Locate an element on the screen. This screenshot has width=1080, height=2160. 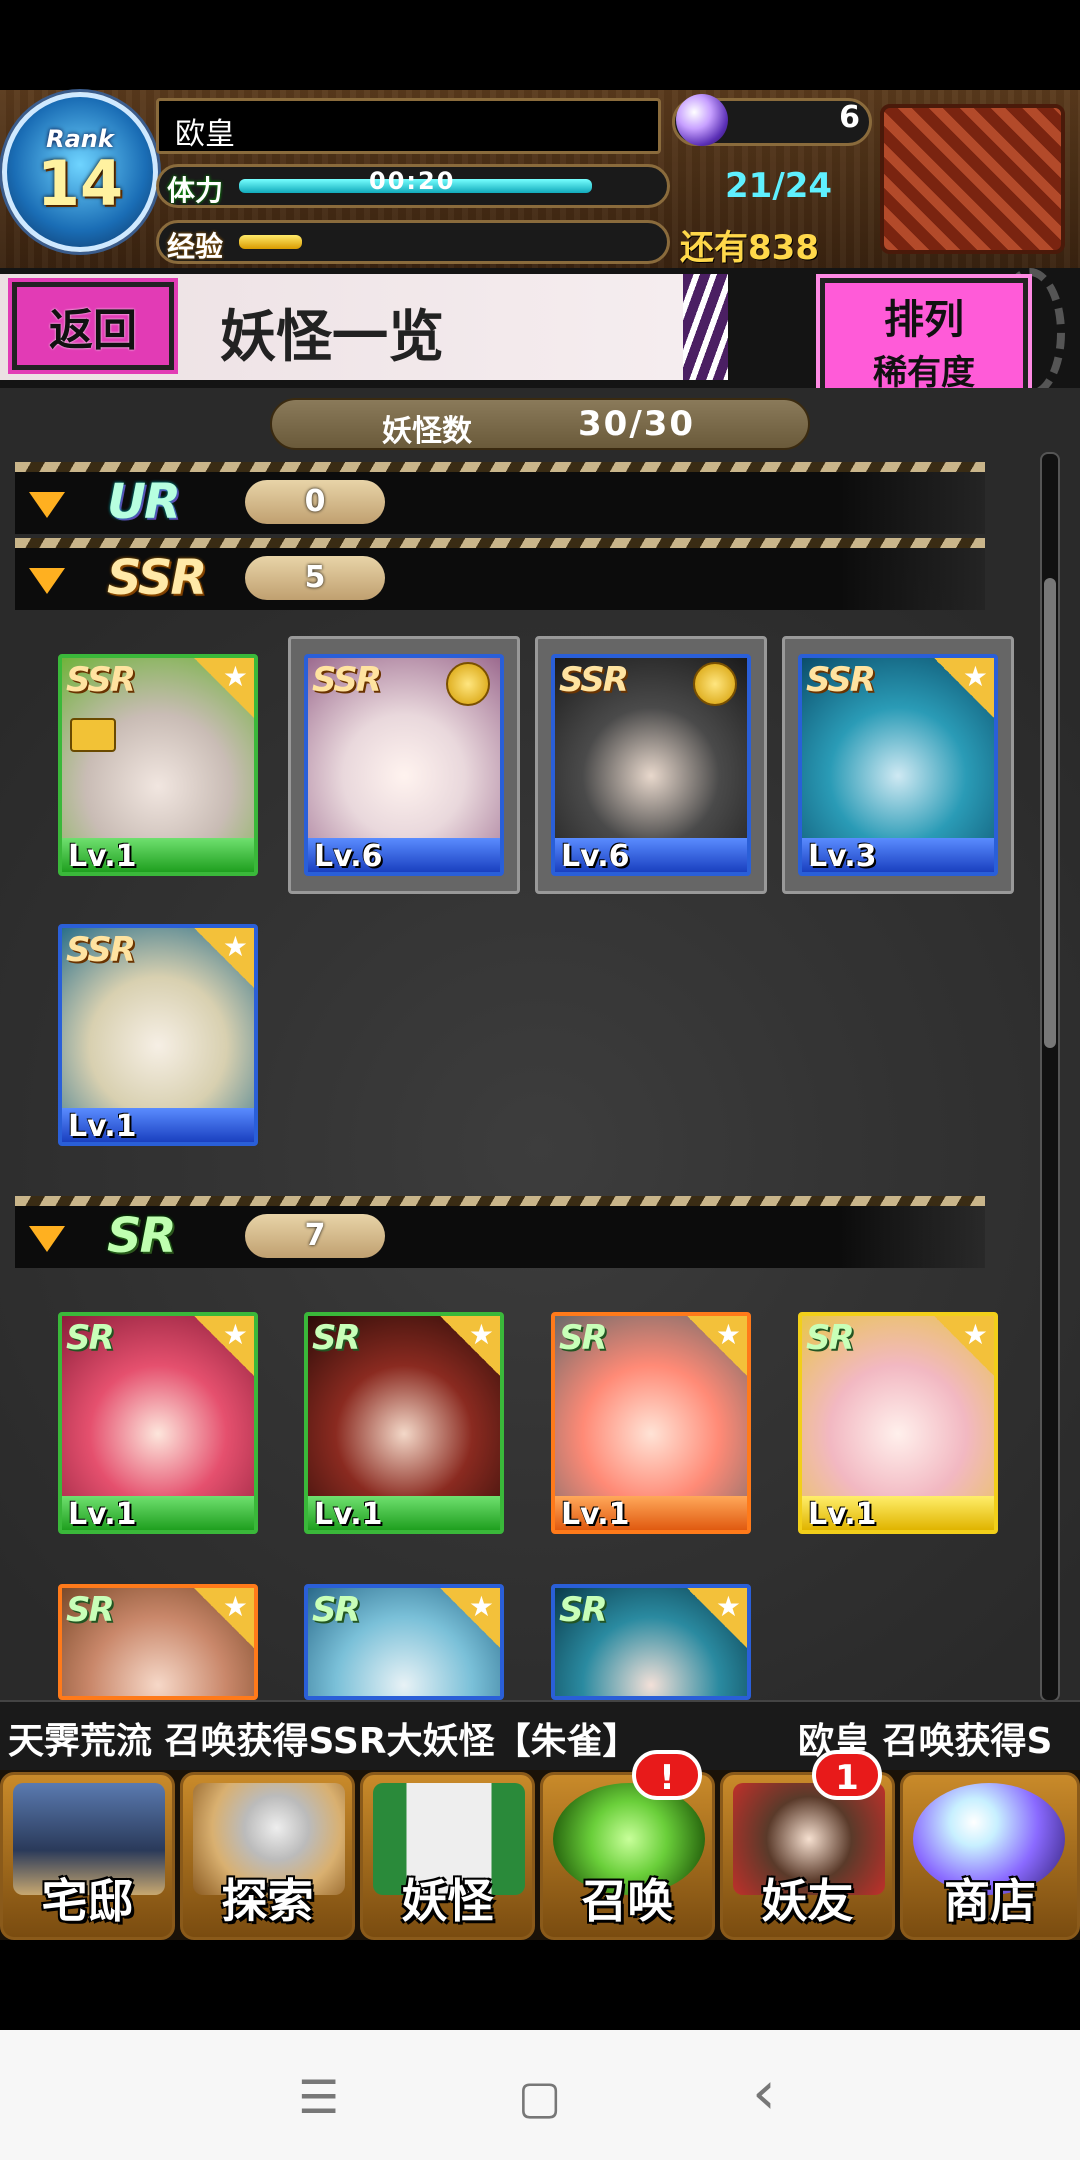
nav-home-button: 宅邸 is located at coordinates (87, 1856).